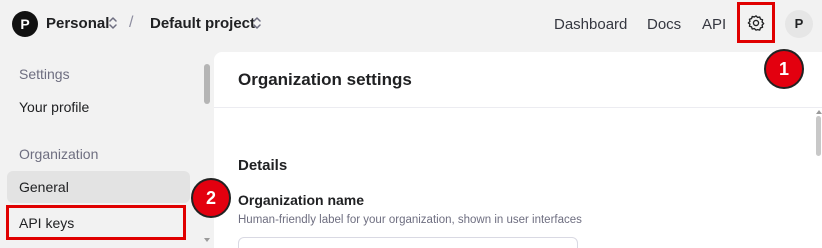  I want to click on nav-dashboard: Dashboard, so click(590, 24).